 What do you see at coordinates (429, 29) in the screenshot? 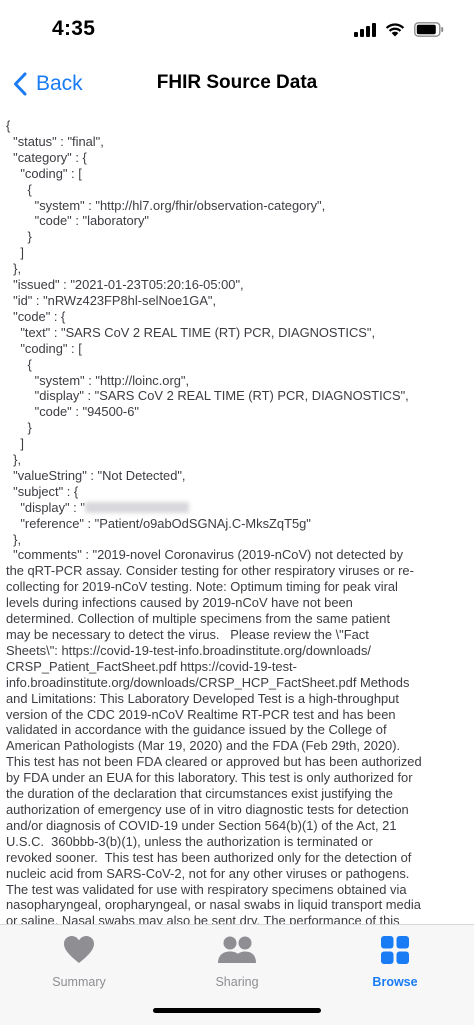
I see `battery-icon` at bounding box center [429, 29].